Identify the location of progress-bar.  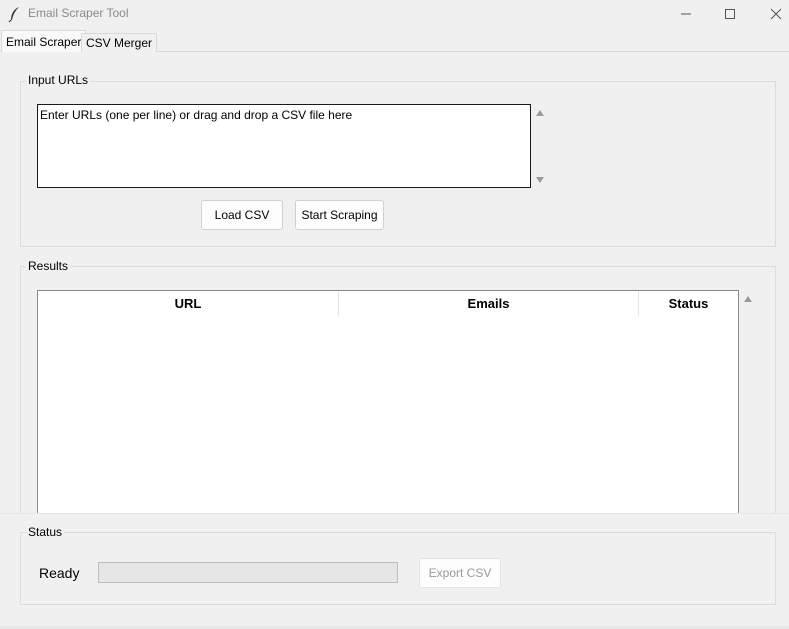
(248, 572).